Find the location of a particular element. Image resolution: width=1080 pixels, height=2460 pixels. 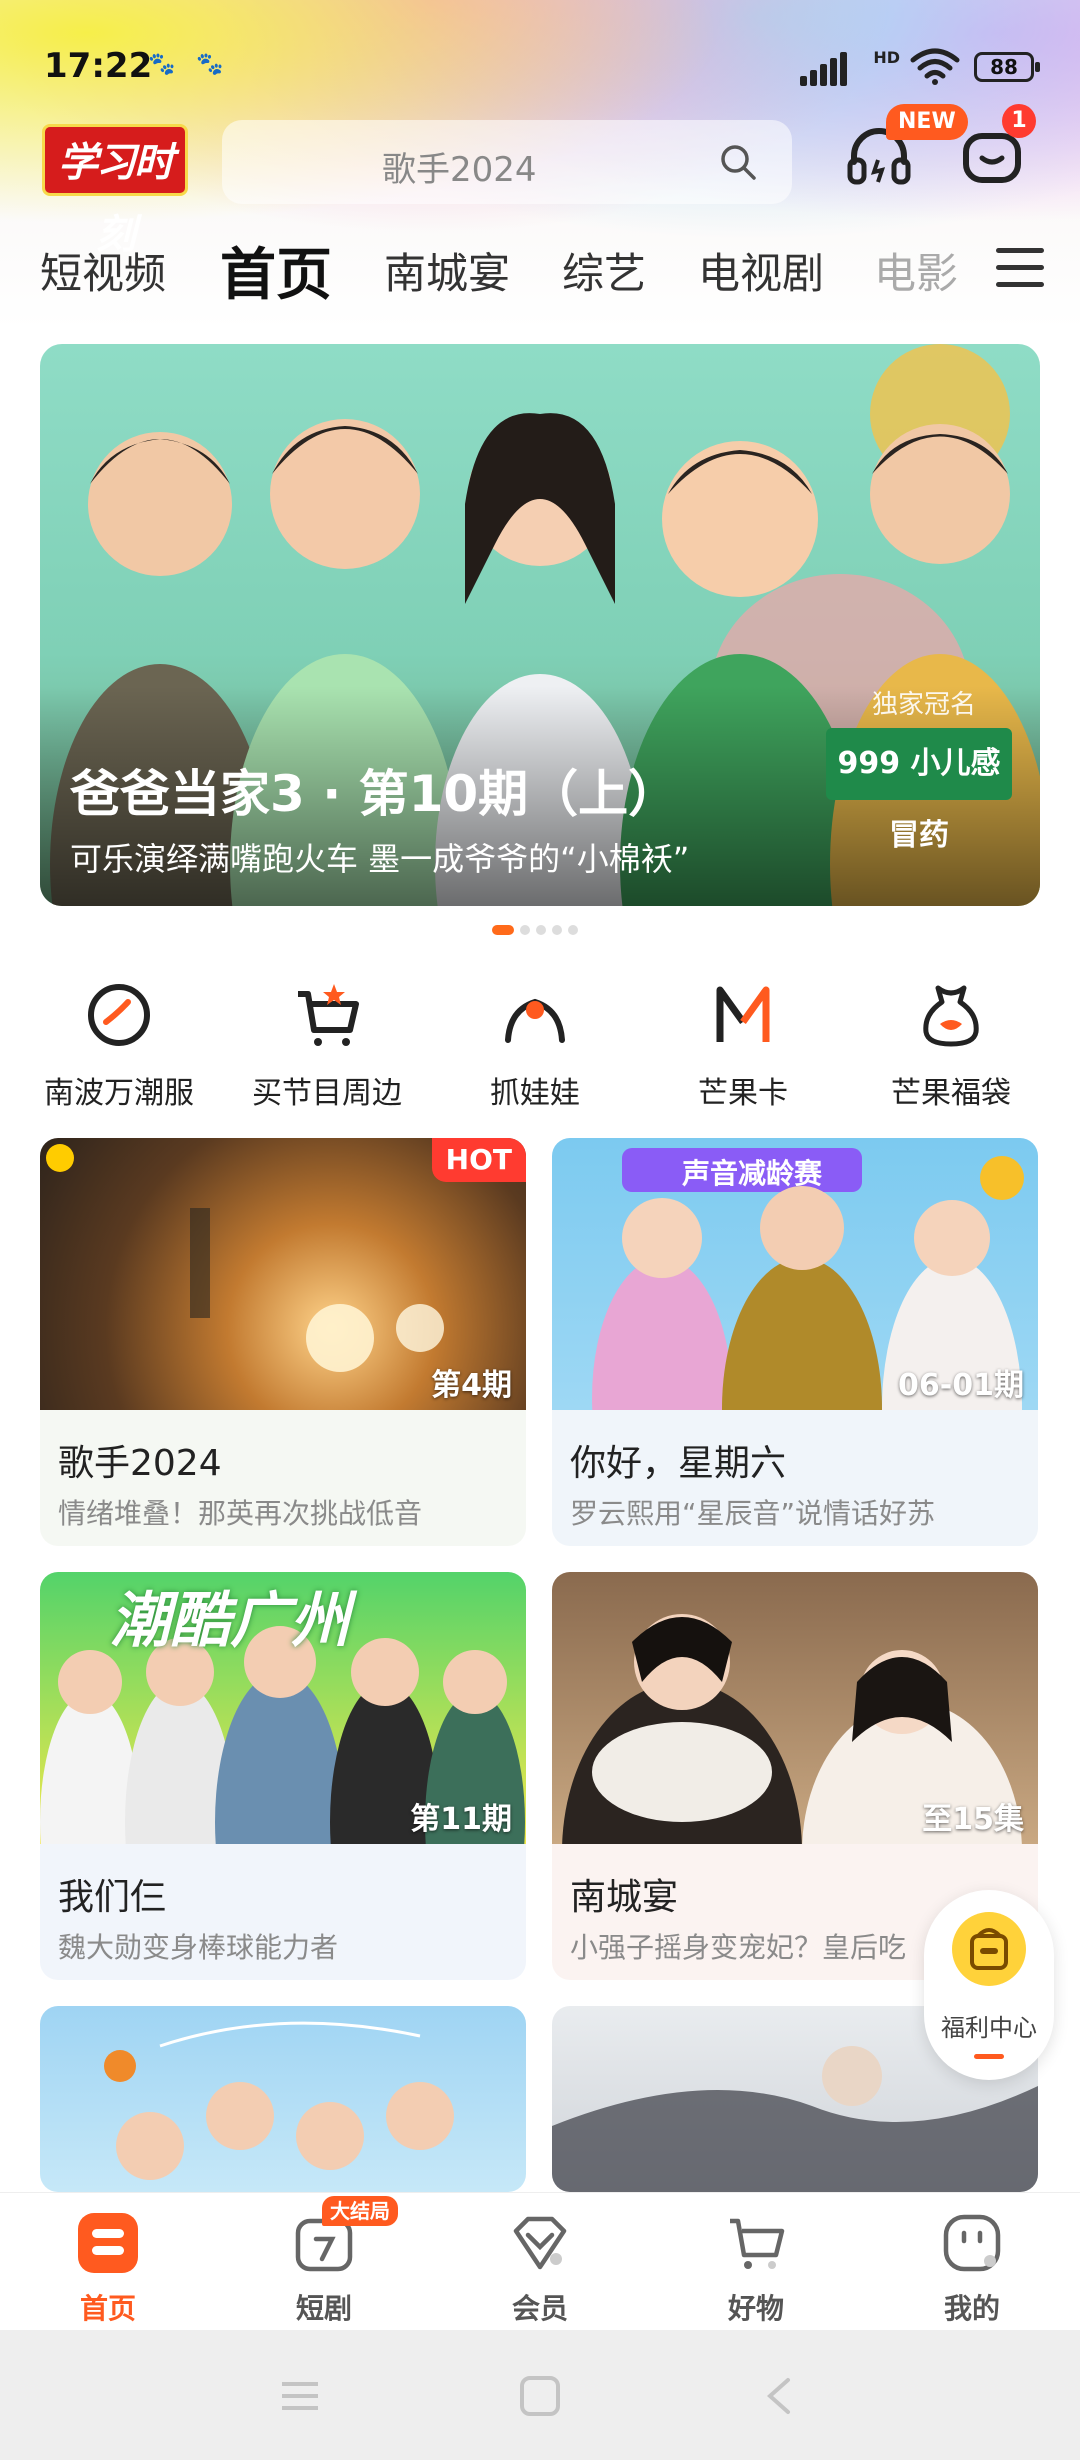

episode-label: 06-01期 is located at coordinates (961, 1385).